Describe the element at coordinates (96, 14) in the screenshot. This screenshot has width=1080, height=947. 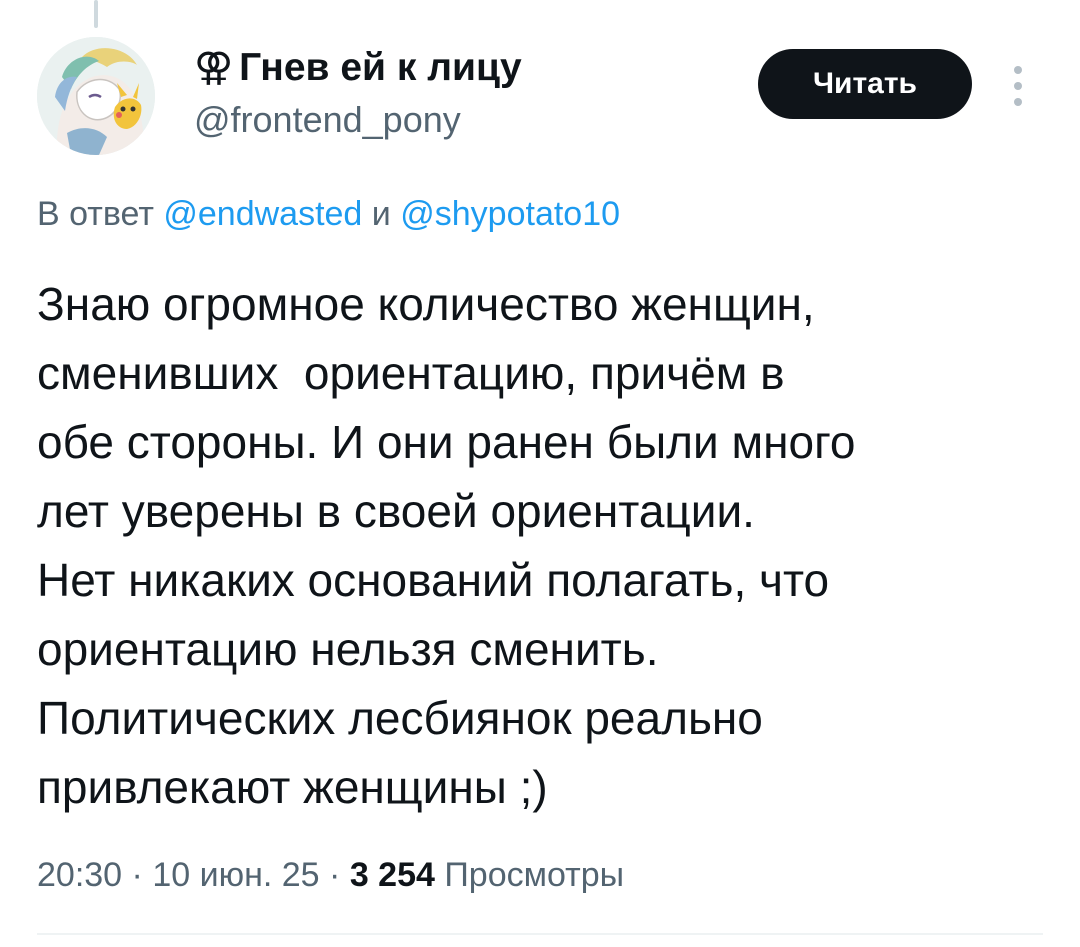
I see `thread-connector-line` at that location.